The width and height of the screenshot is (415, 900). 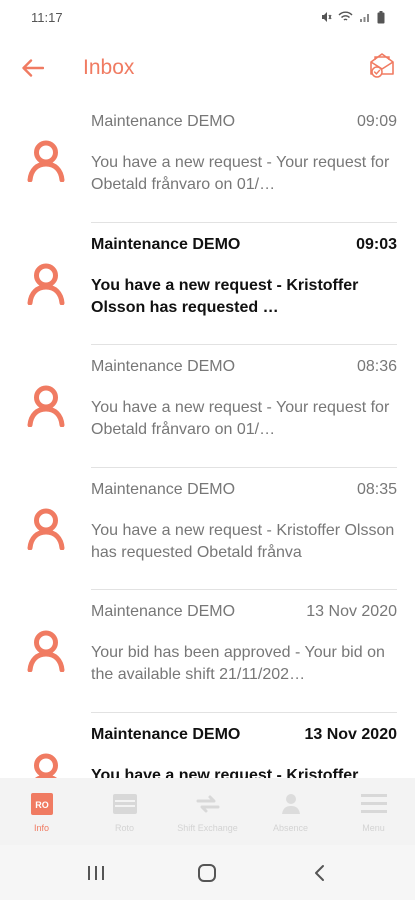 What do you see at coordinates (381, 17) in the screenshot?
I see `battery-icon` at bounding box center [381, 17].